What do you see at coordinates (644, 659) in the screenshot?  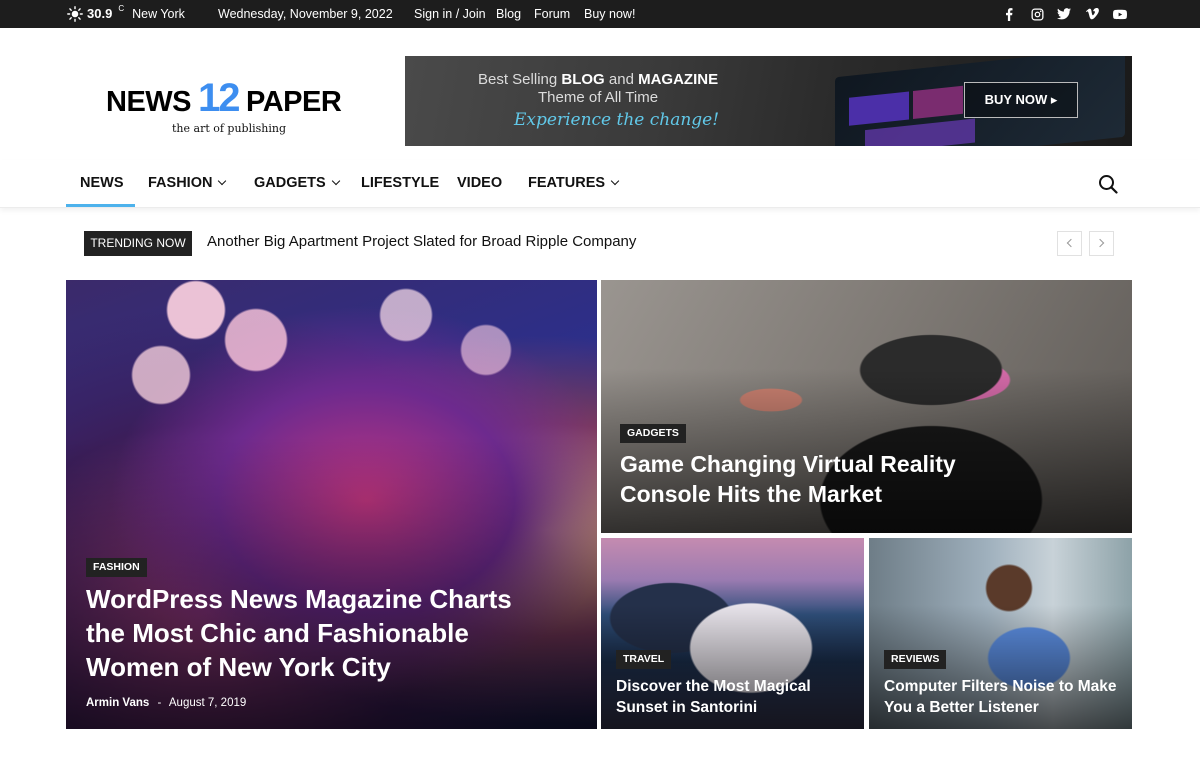 I see `category-badge: TRAVEL` at bounding box center [644, 659].